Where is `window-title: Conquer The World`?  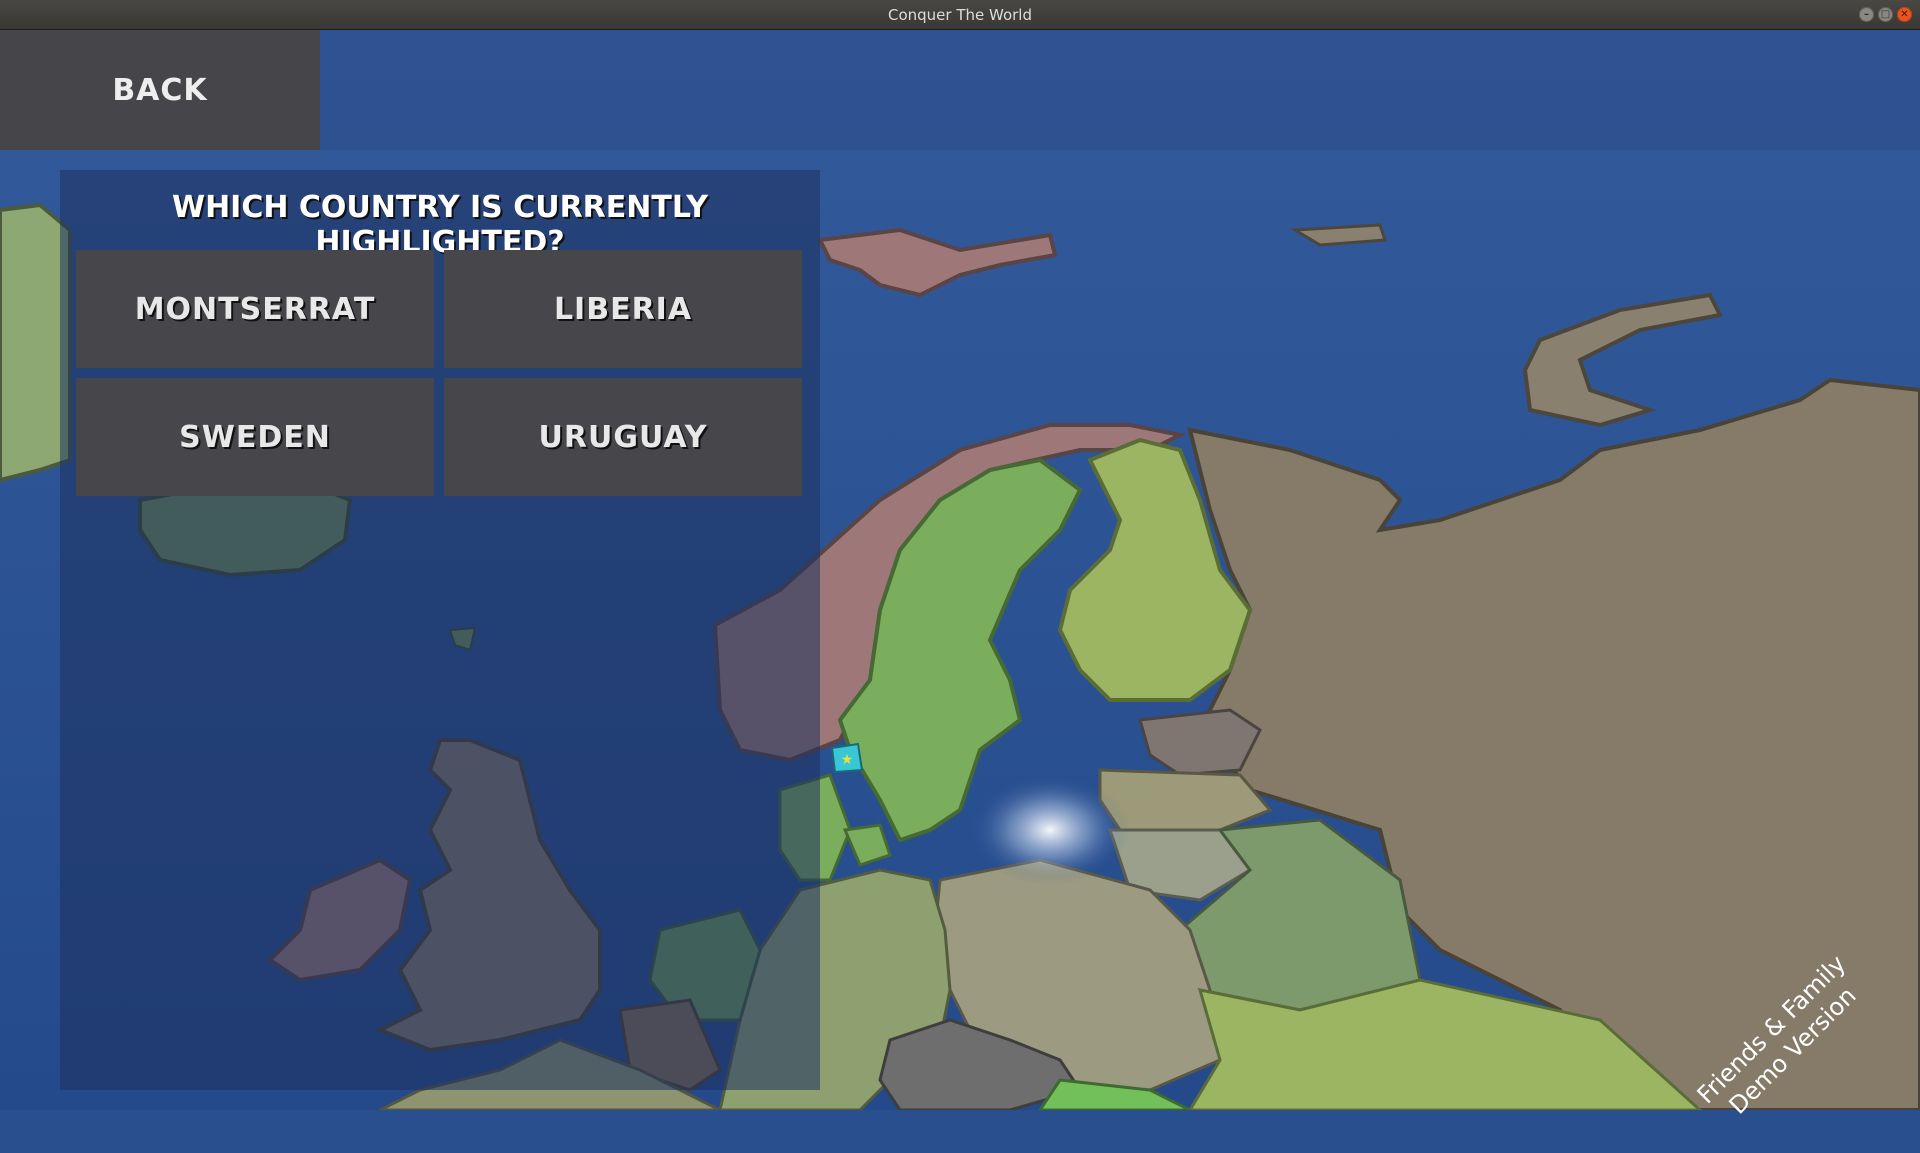
window-title: Conquer The World is located at coordinates (959, 14).